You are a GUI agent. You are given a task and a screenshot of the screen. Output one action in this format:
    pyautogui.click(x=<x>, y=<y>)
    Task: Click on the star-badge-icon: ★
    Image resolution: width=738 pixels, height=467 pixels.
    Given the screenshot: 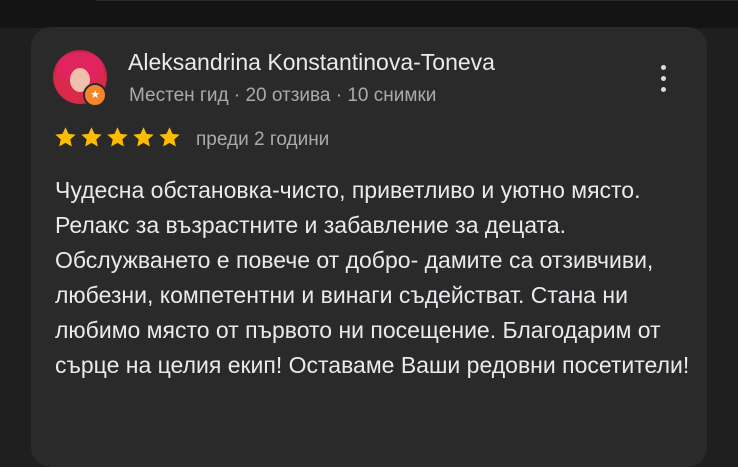 What is the action you would take?
    pyautogui.click(x=95, y=95)
    